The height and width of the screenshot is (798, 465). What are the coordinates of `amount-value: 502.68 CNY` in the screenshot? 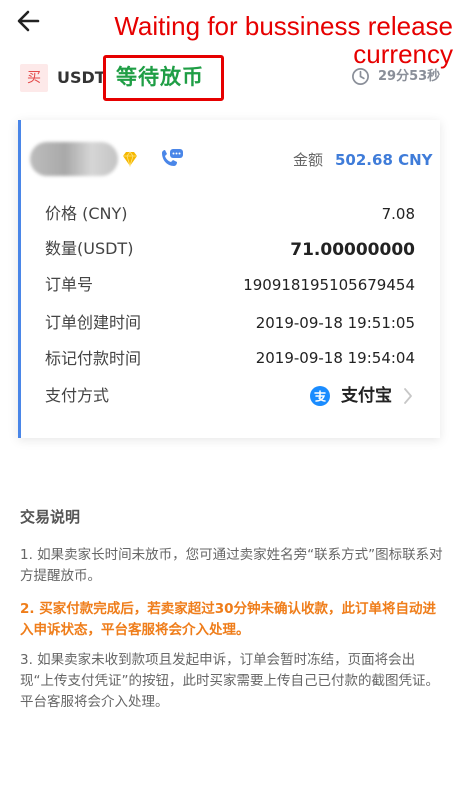 It's located at (384, 160).